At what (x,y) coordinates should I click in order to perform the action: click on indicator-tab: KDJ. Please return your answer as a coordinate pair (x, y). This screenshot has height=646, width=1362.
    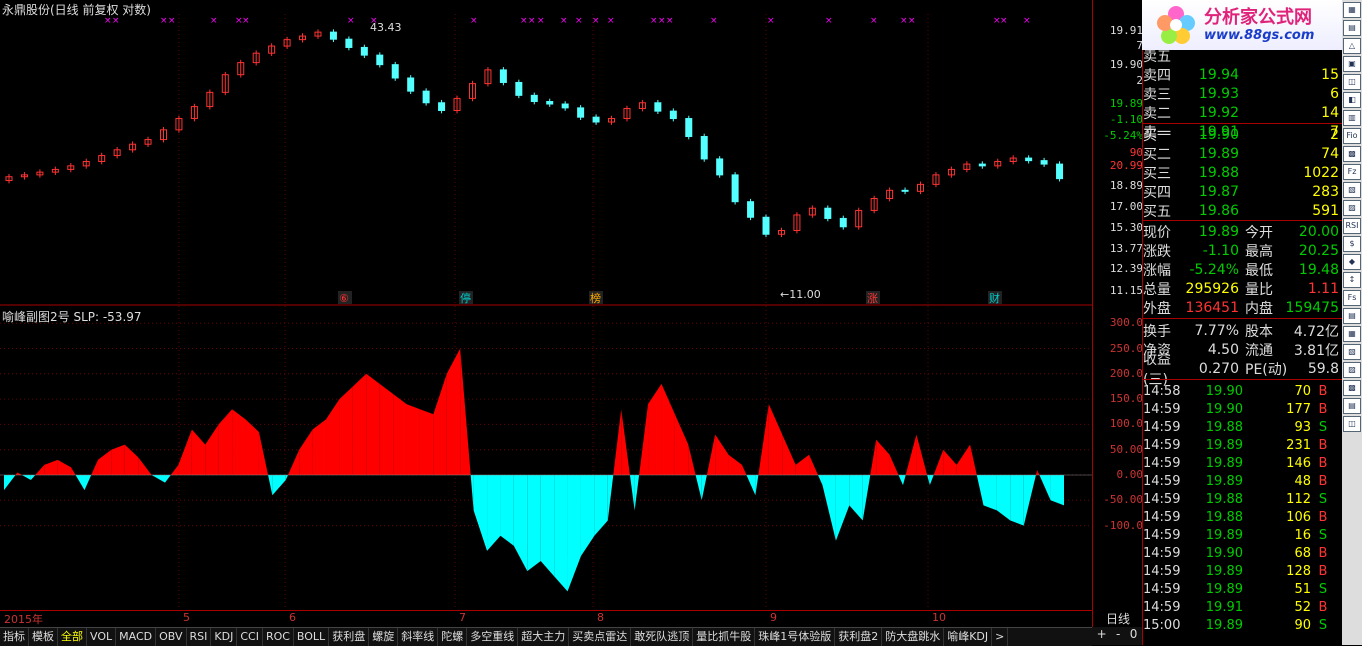
    Looking at the image, I should click on (224, 637).